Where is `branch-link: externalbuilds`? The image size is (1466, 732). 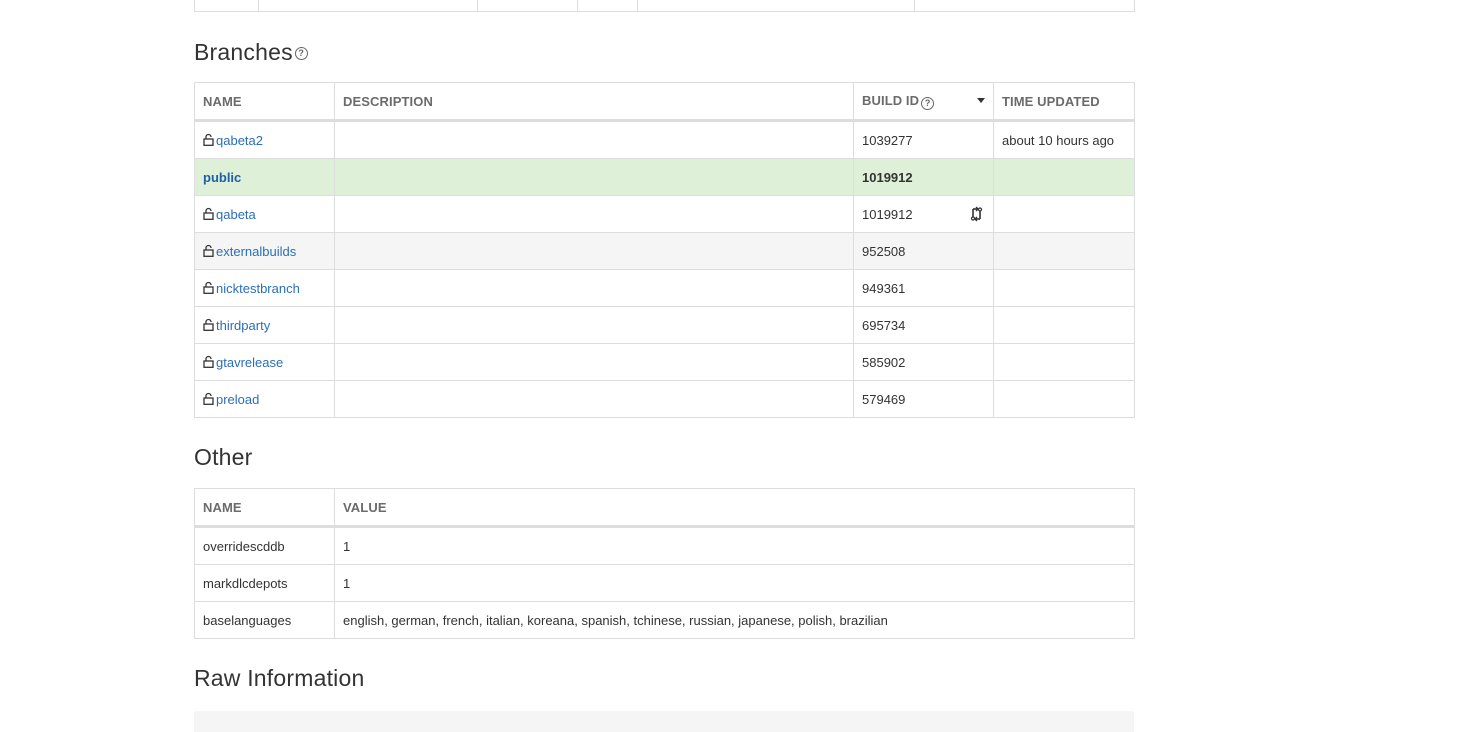
branch-link: externalbuilds is located at coordinates (256, 251).